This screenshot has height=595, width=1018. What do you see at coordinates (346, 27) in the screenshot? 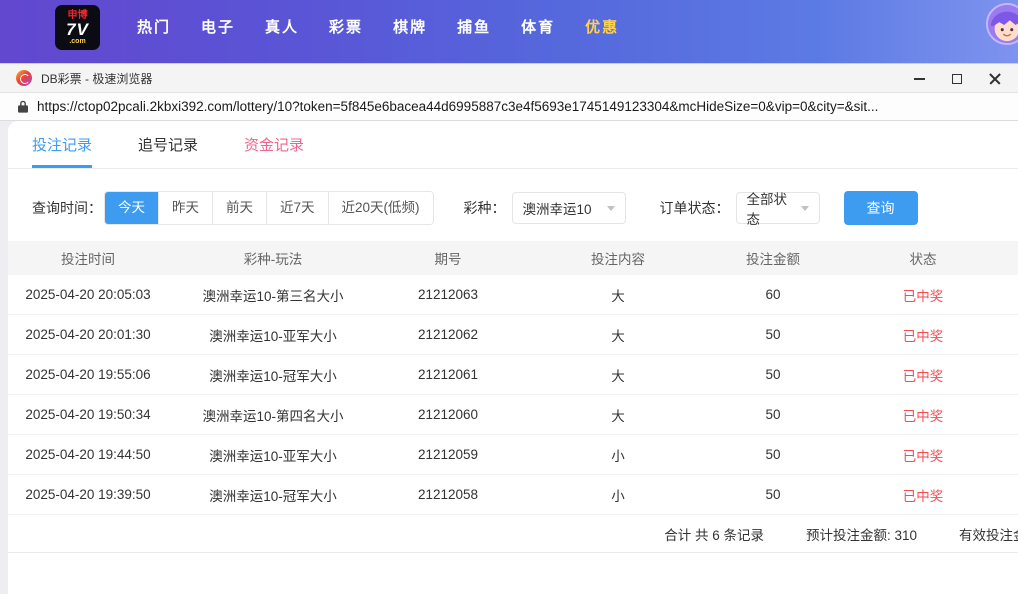
I see `nav-item-lottery: 彩票` at bounding box center [346, 27].